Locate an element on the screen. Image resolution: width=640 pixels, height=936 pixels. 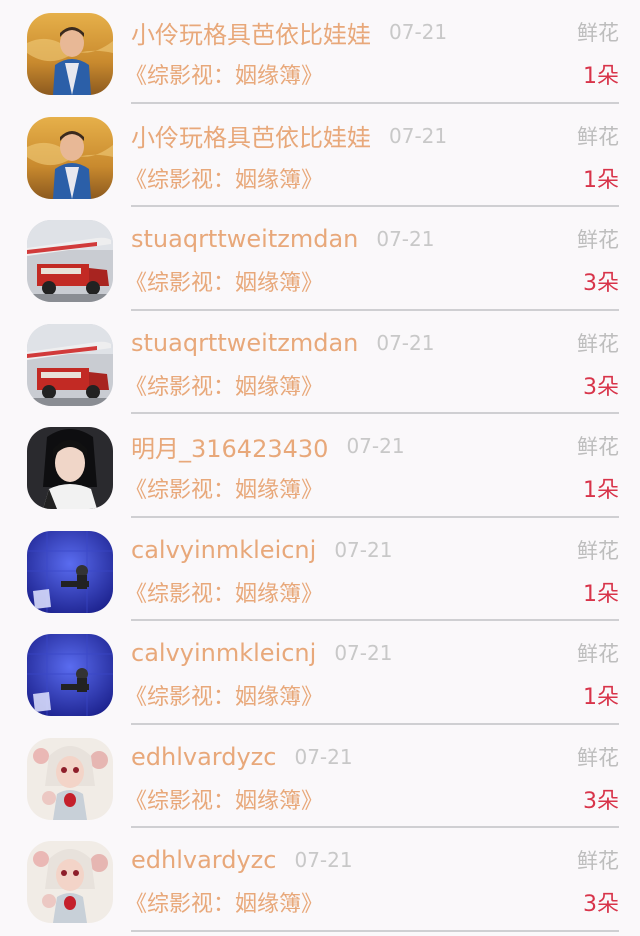
gift-record-row: 明月_316423430 07-21 鲜花《综影视：姻缘簿》 1朵 is located at coordinates (320, 466).